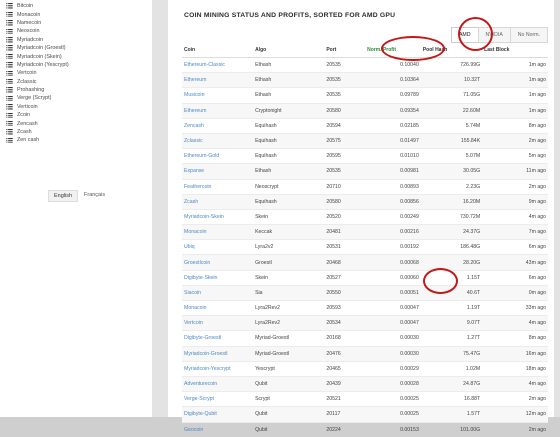 The image size is (560, 437). I want to click on norm-profit-cell: 0.00060, so click(393, 277).